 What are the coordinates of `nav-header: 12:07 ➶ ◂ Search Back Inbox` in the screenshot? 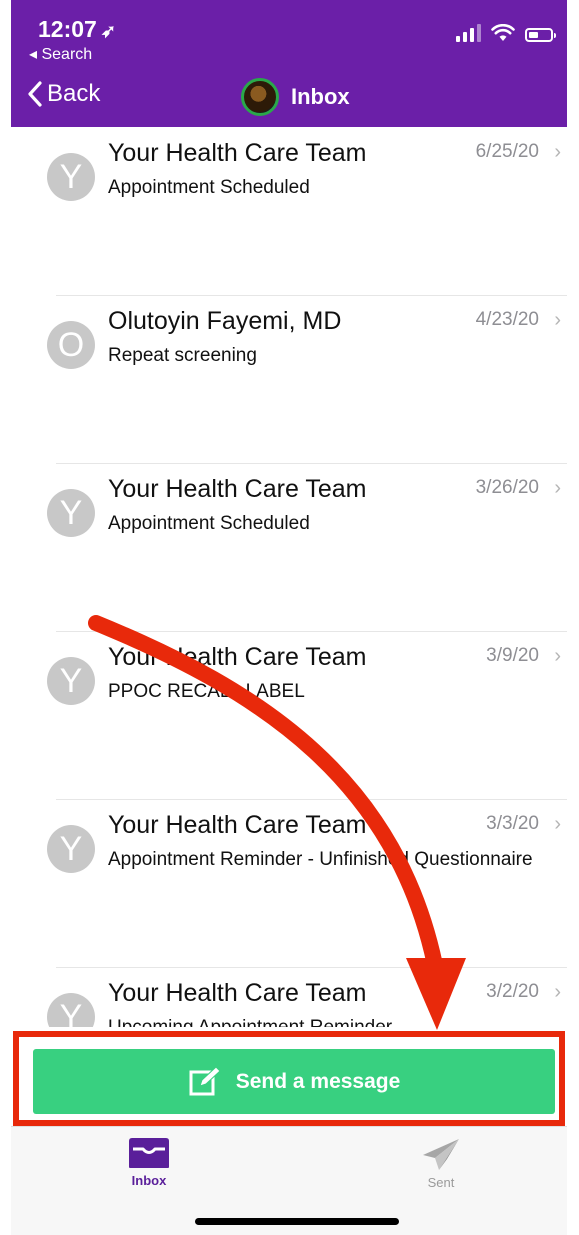 It's located at (289, 63).